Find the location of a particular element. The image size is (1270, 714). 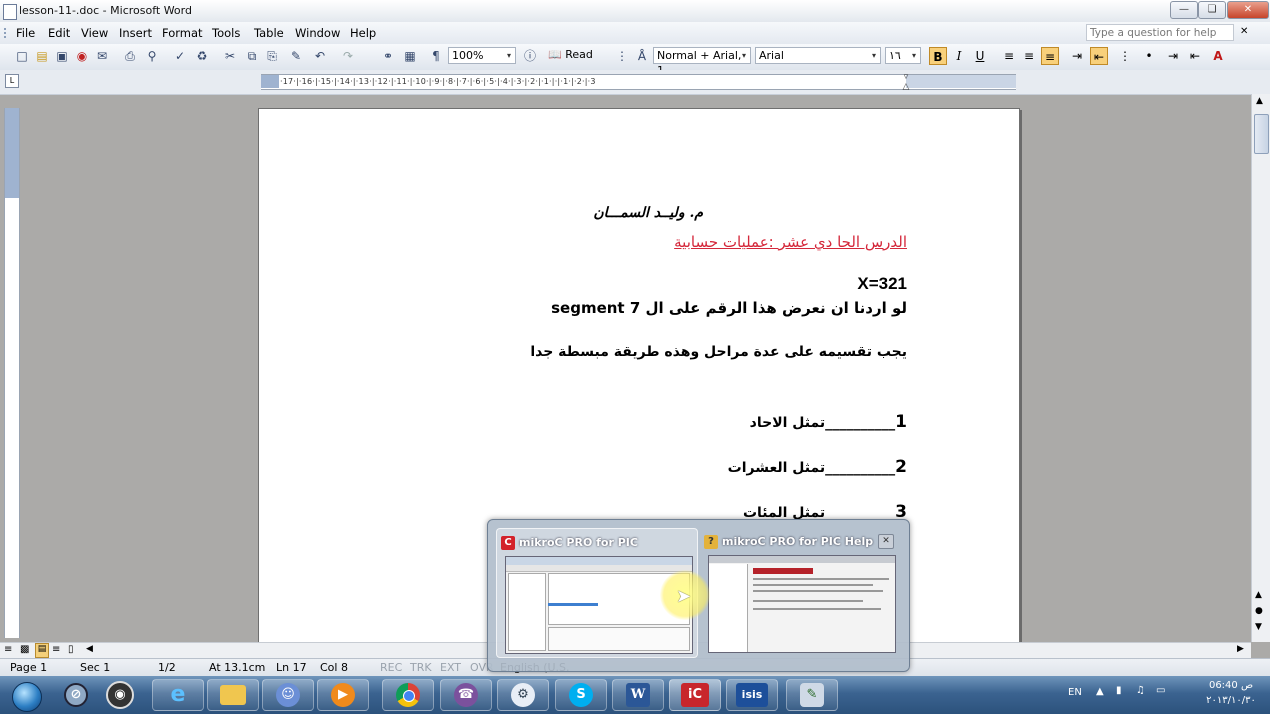

isis-icon-label: isis is located at coordinates (752, 694).